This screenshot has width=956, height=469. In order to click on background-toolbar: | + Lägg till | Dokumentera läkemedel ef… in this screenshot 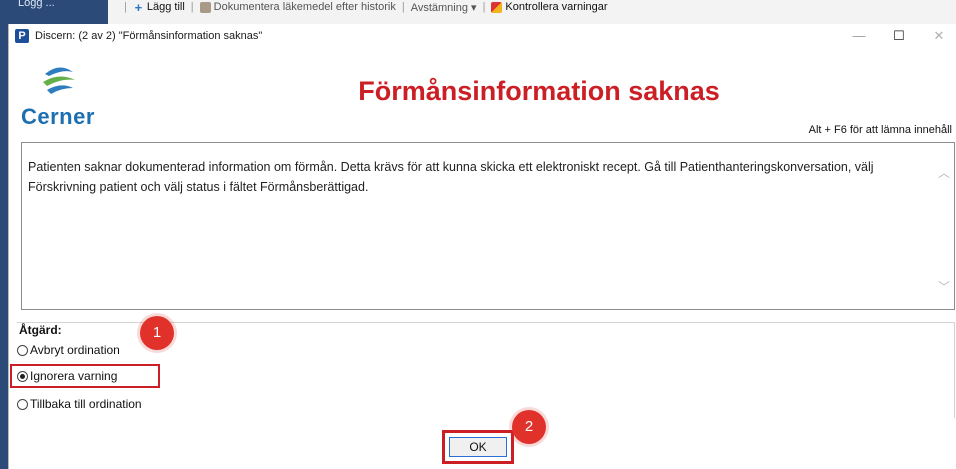, I will do `click(366, 7)`.